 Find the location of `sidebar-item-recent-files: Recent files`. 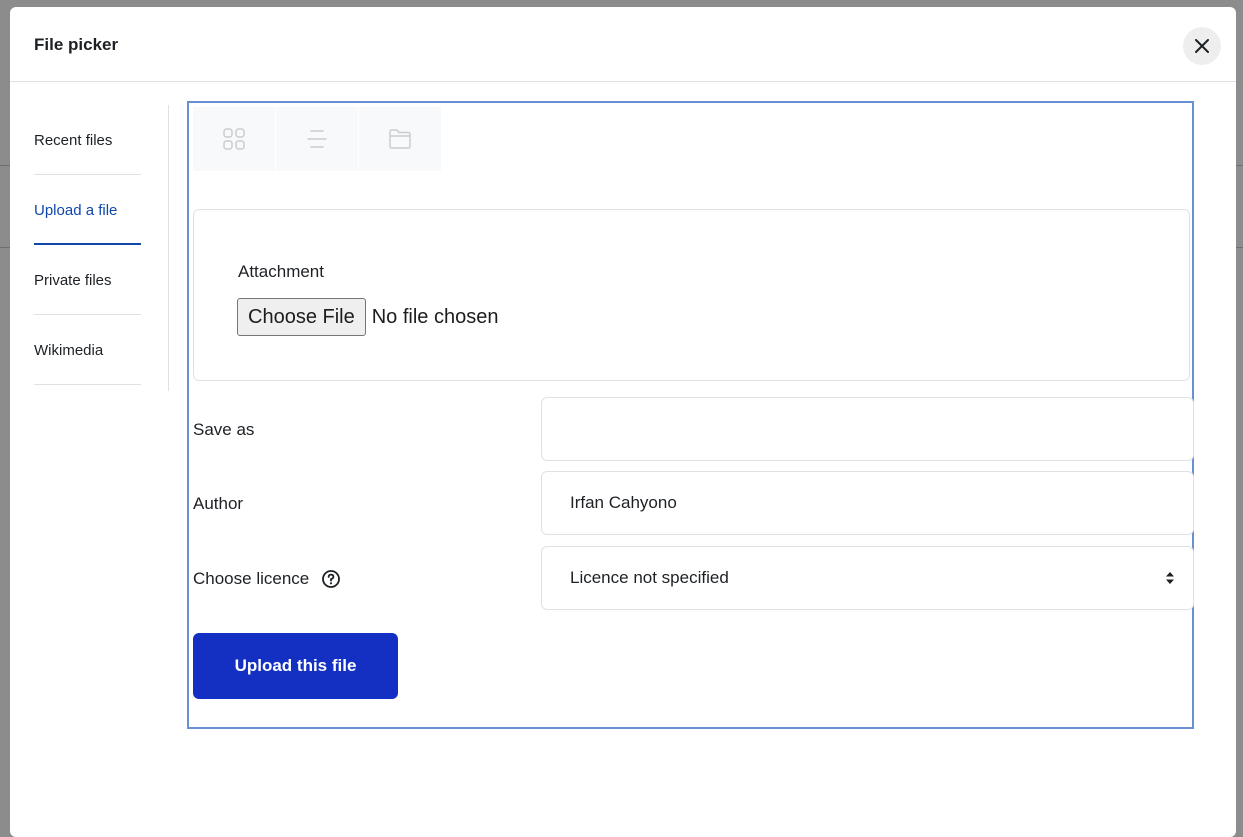

sidebar-item-recent-files: Recent files is located at coordinates (87, 140).